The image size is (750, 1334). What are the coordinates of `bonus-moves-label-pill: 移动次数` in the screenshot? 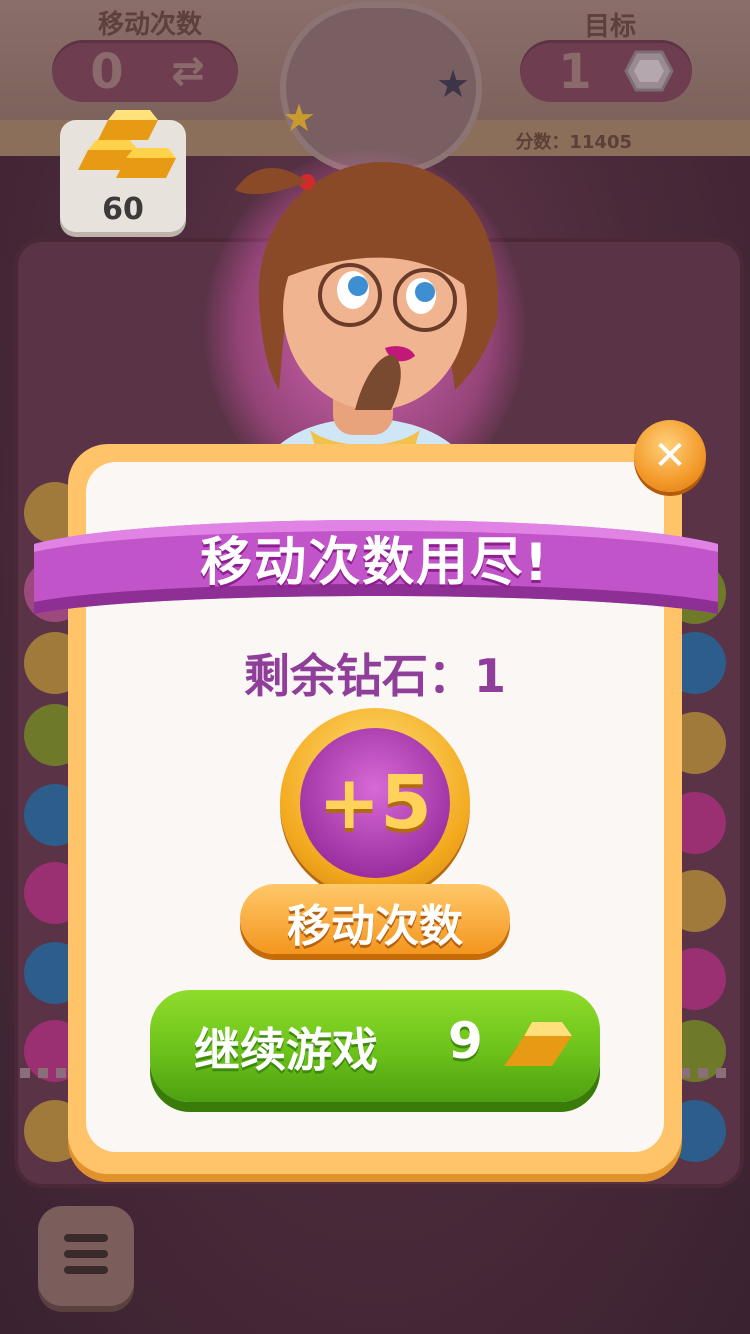 It's located at (375, 919).